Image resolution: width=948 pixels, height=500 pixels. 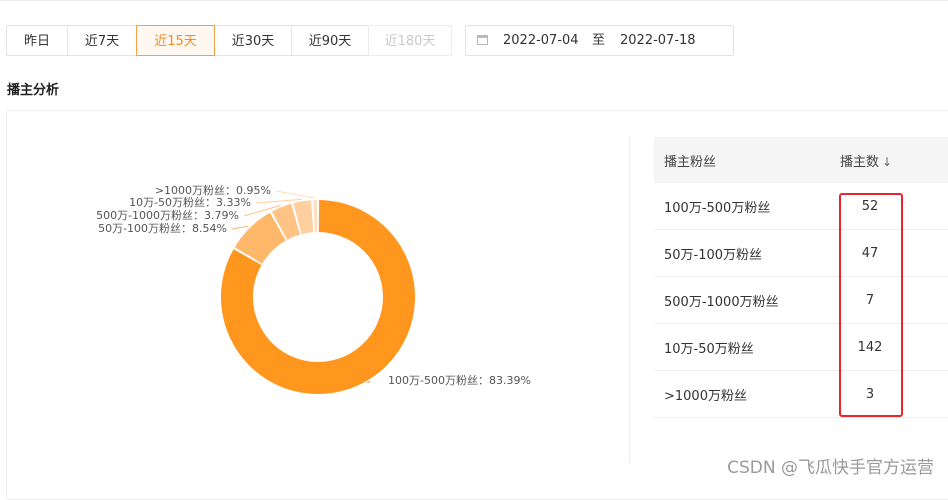 I want to click on header-fans: 播主粉丝, so click(x=690, y=162).